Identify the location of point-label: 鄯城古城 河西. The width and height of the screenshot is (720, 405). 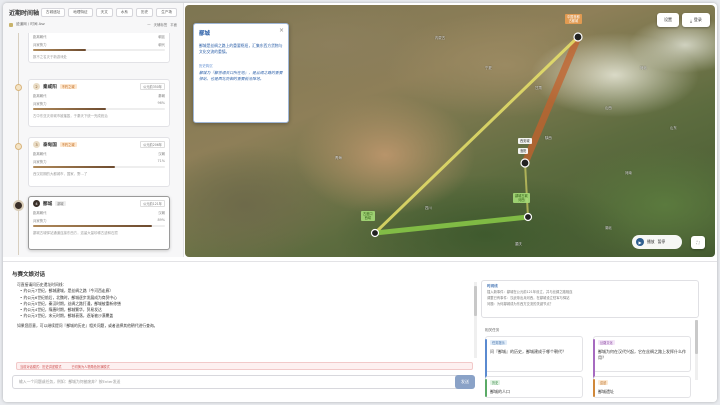
(521, 198).